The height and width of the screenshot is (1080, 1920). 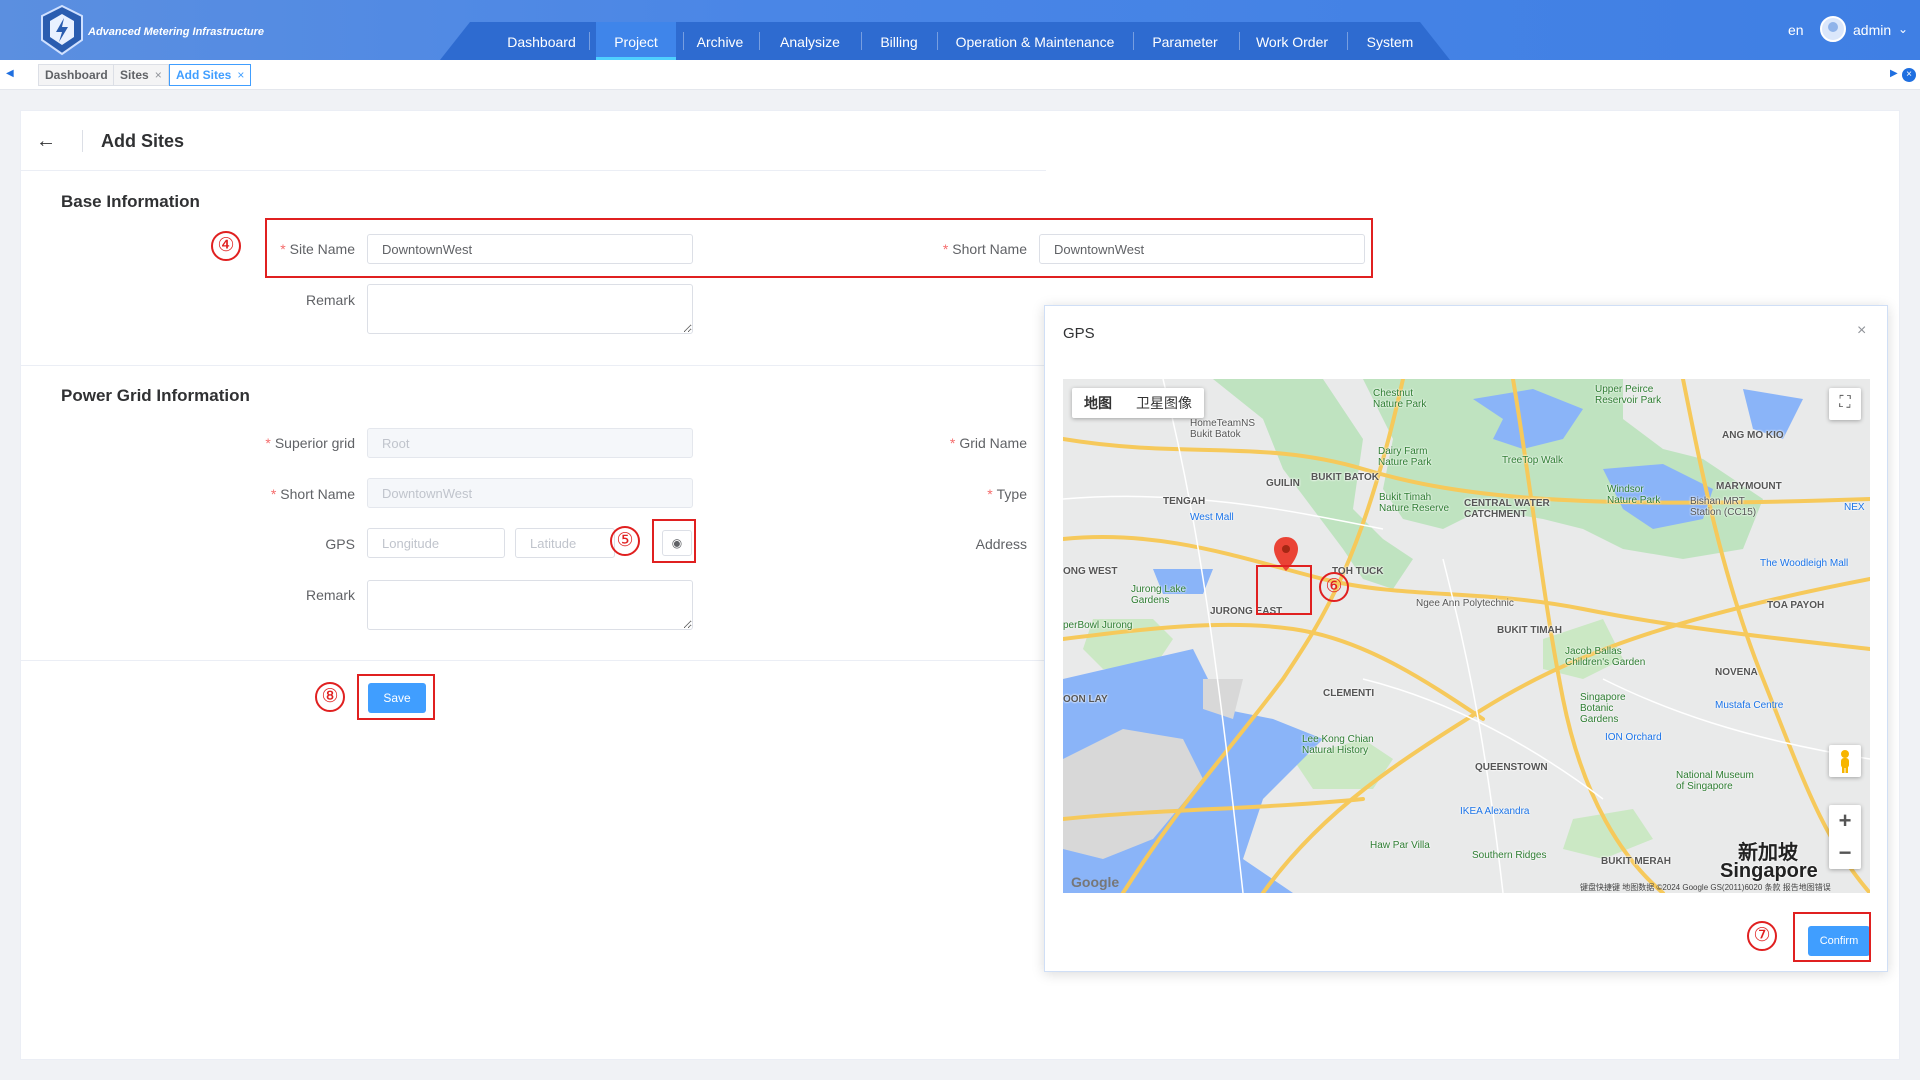 I want to click on map-type-roadmap: 地图, so click(x=1098, y=403).